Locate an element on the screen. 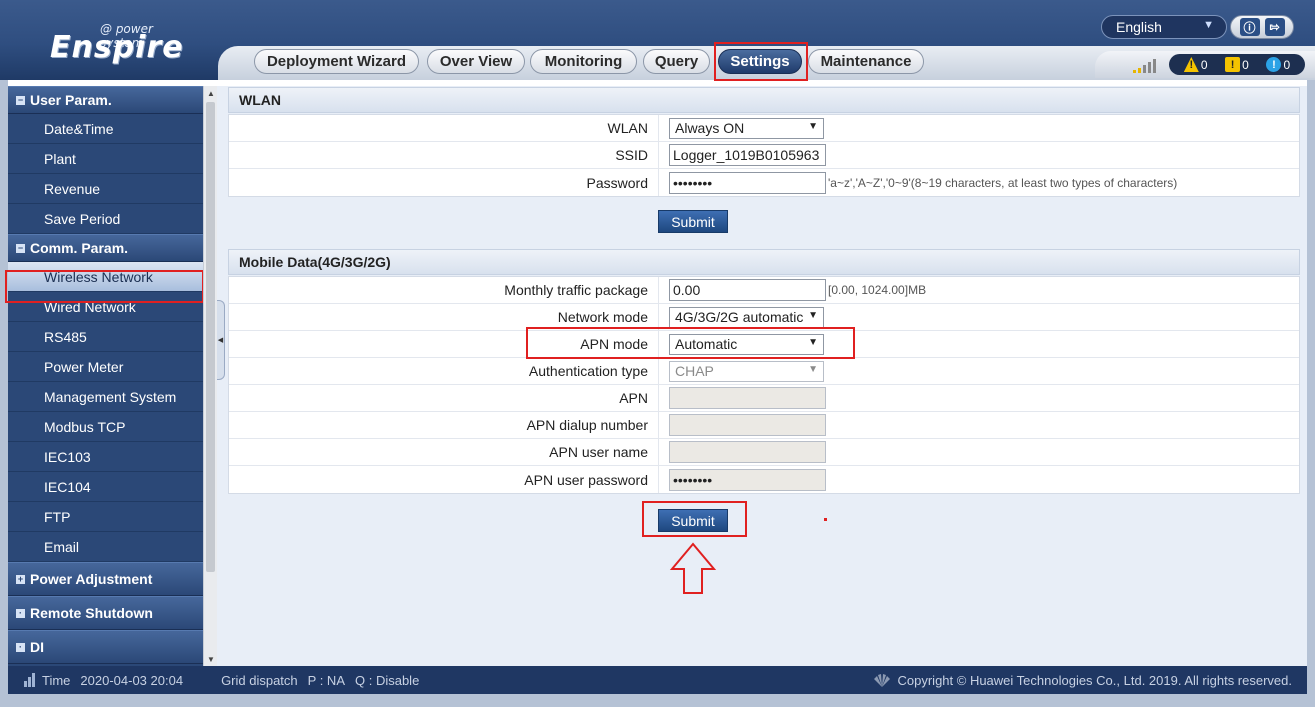 The height and width of the screenshot is (707, 1315). sidebar-item-iec103: IEC103 is located at coordinates (105, 457).